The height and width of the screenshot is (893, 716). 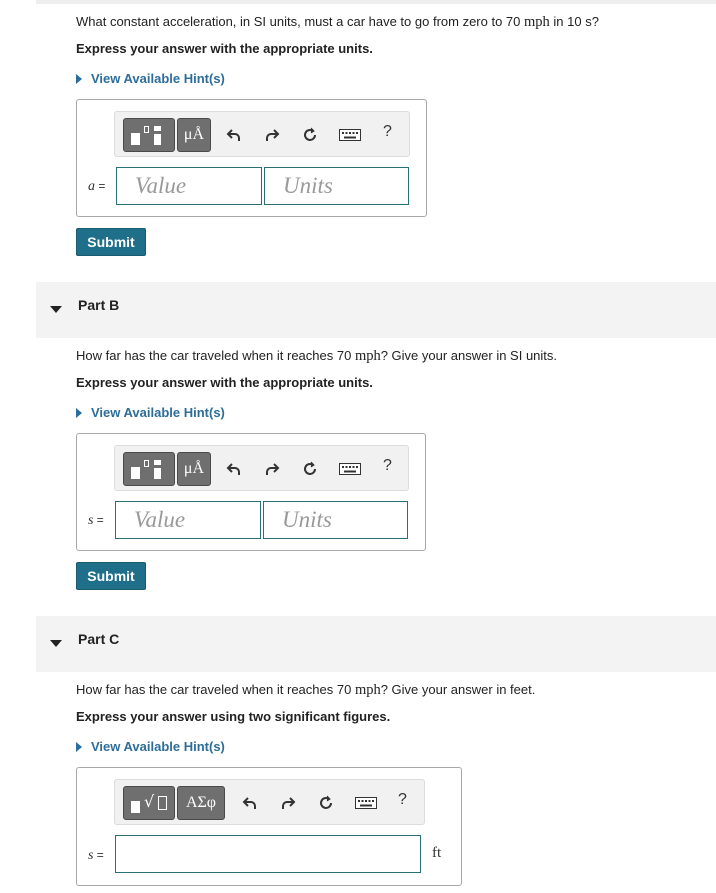 I want to click on part-a-toolbar: μÅ ?, so click(x=262, y=134).